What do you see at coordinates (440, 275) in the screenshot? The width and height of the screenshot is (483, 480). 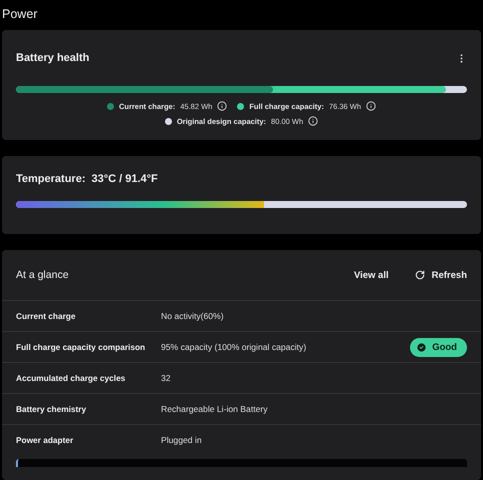 I see `refresh-button: Refresh` at bounding box center [440, 275].